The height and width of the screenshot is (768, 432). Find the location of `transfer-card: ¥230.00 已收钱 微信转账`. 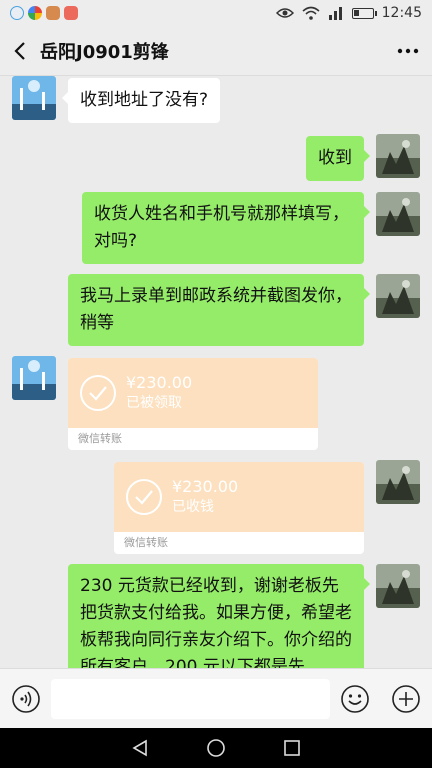

transfer-card: ¥230.00 已收钱 微信转账 is located at coordinates (239, 508).